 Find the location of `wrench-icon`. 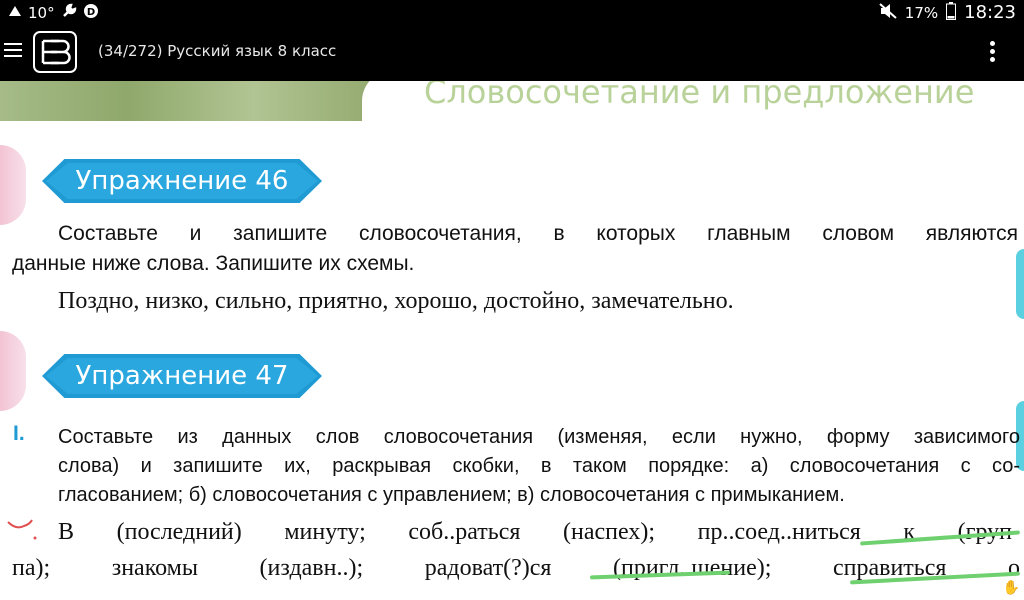

wrench-icon is located at coordinates (69, 13).